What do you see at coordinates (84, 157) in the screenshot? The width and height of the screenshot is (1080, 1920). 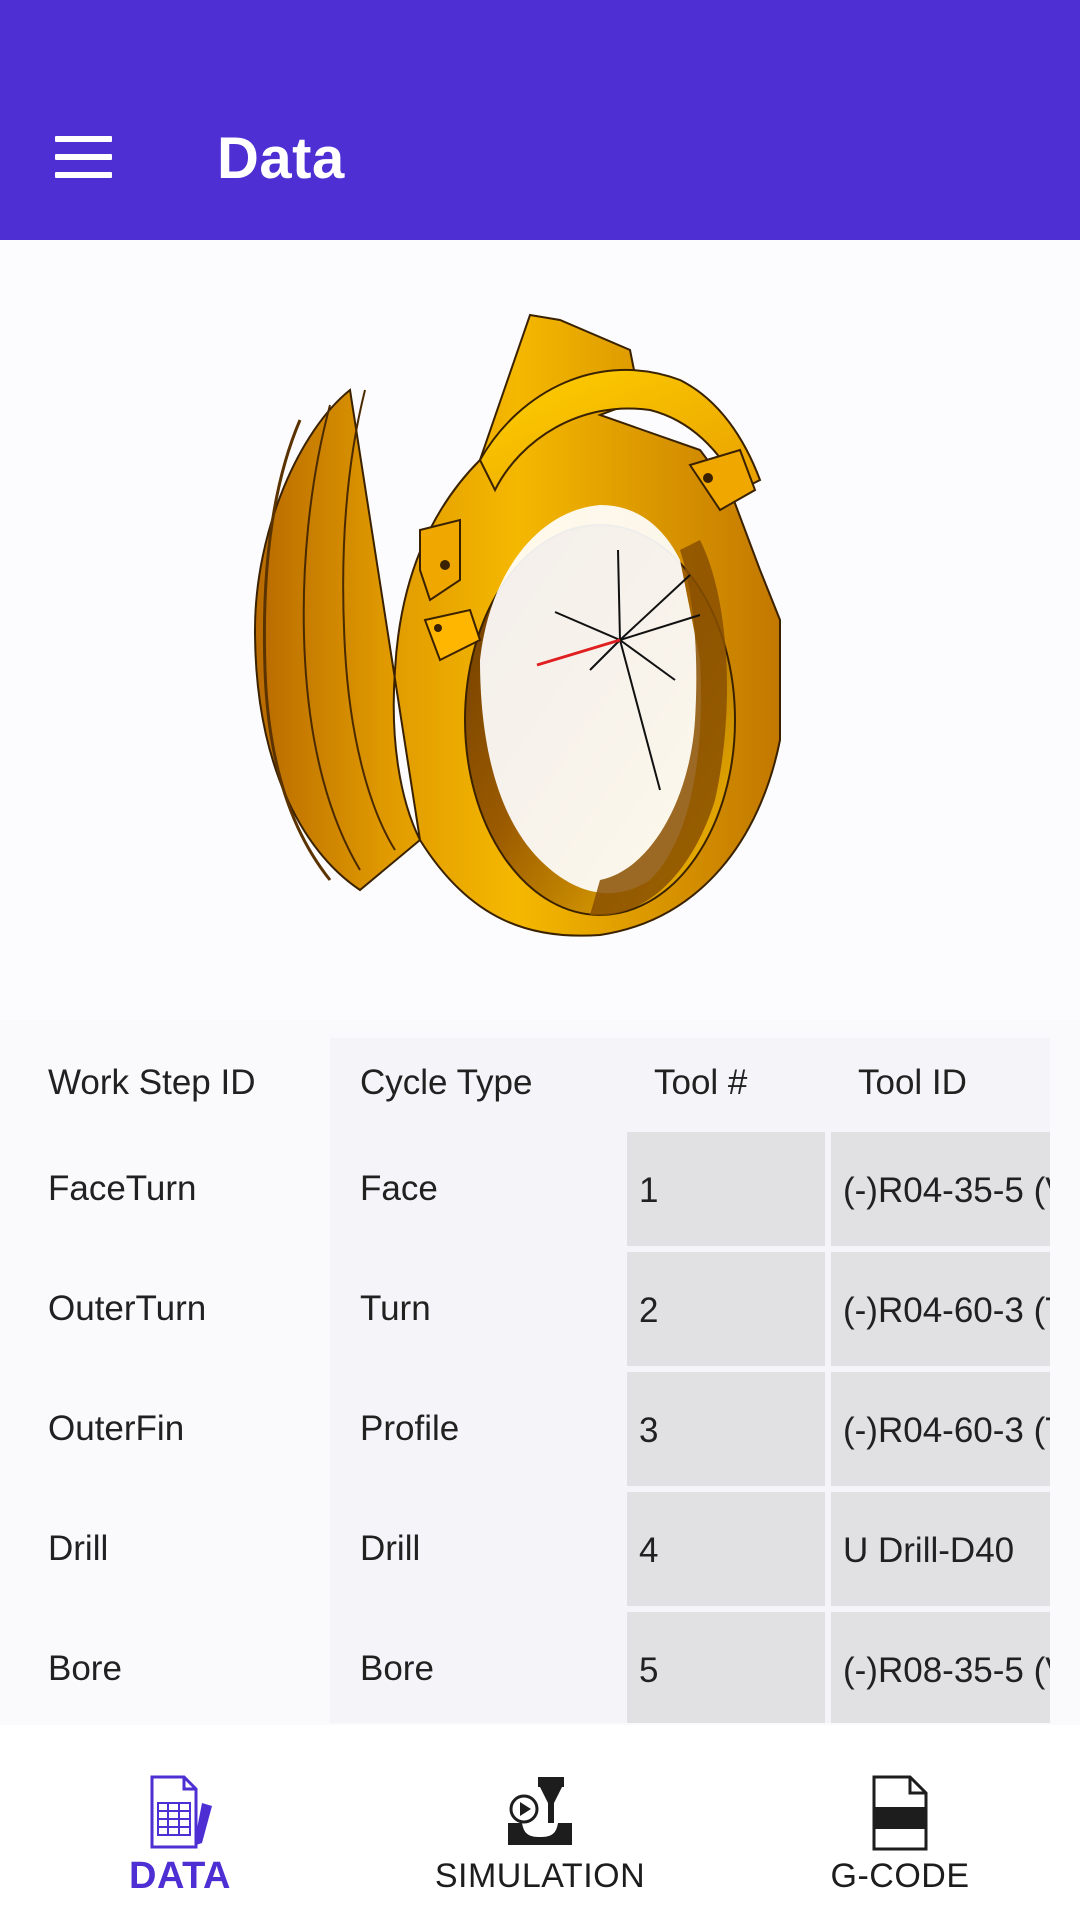 I see `hamburger-menu-icon` at bounding box center [84, 157].